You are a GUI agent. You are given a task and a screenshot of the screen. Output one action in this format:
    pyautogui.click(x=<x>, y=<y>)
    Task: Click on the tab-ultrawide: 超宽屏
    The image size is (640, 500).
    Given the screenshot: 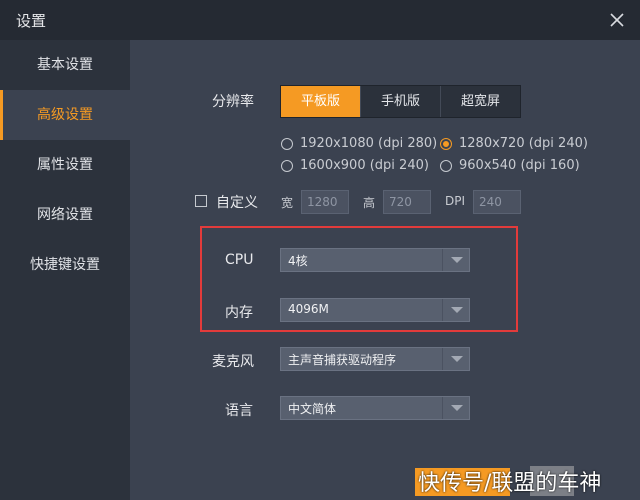 What is the action you would take?
    pyautogui.click(x=480, y=101)
    